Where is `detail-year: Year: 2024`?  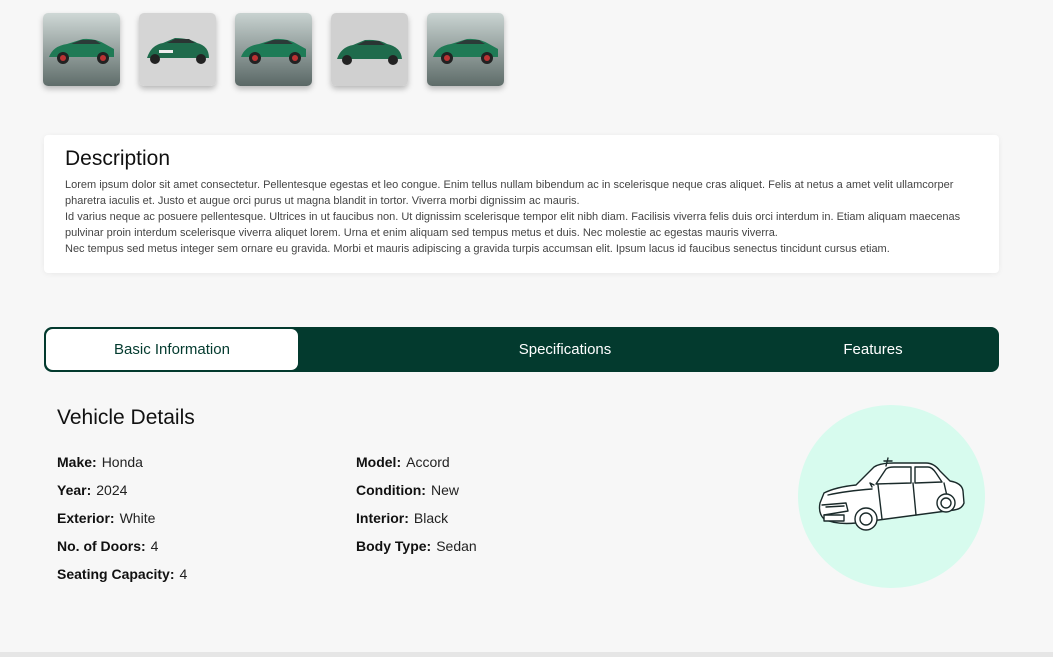 detail-year: Year: 2024 is located at coordinates (122, 494).